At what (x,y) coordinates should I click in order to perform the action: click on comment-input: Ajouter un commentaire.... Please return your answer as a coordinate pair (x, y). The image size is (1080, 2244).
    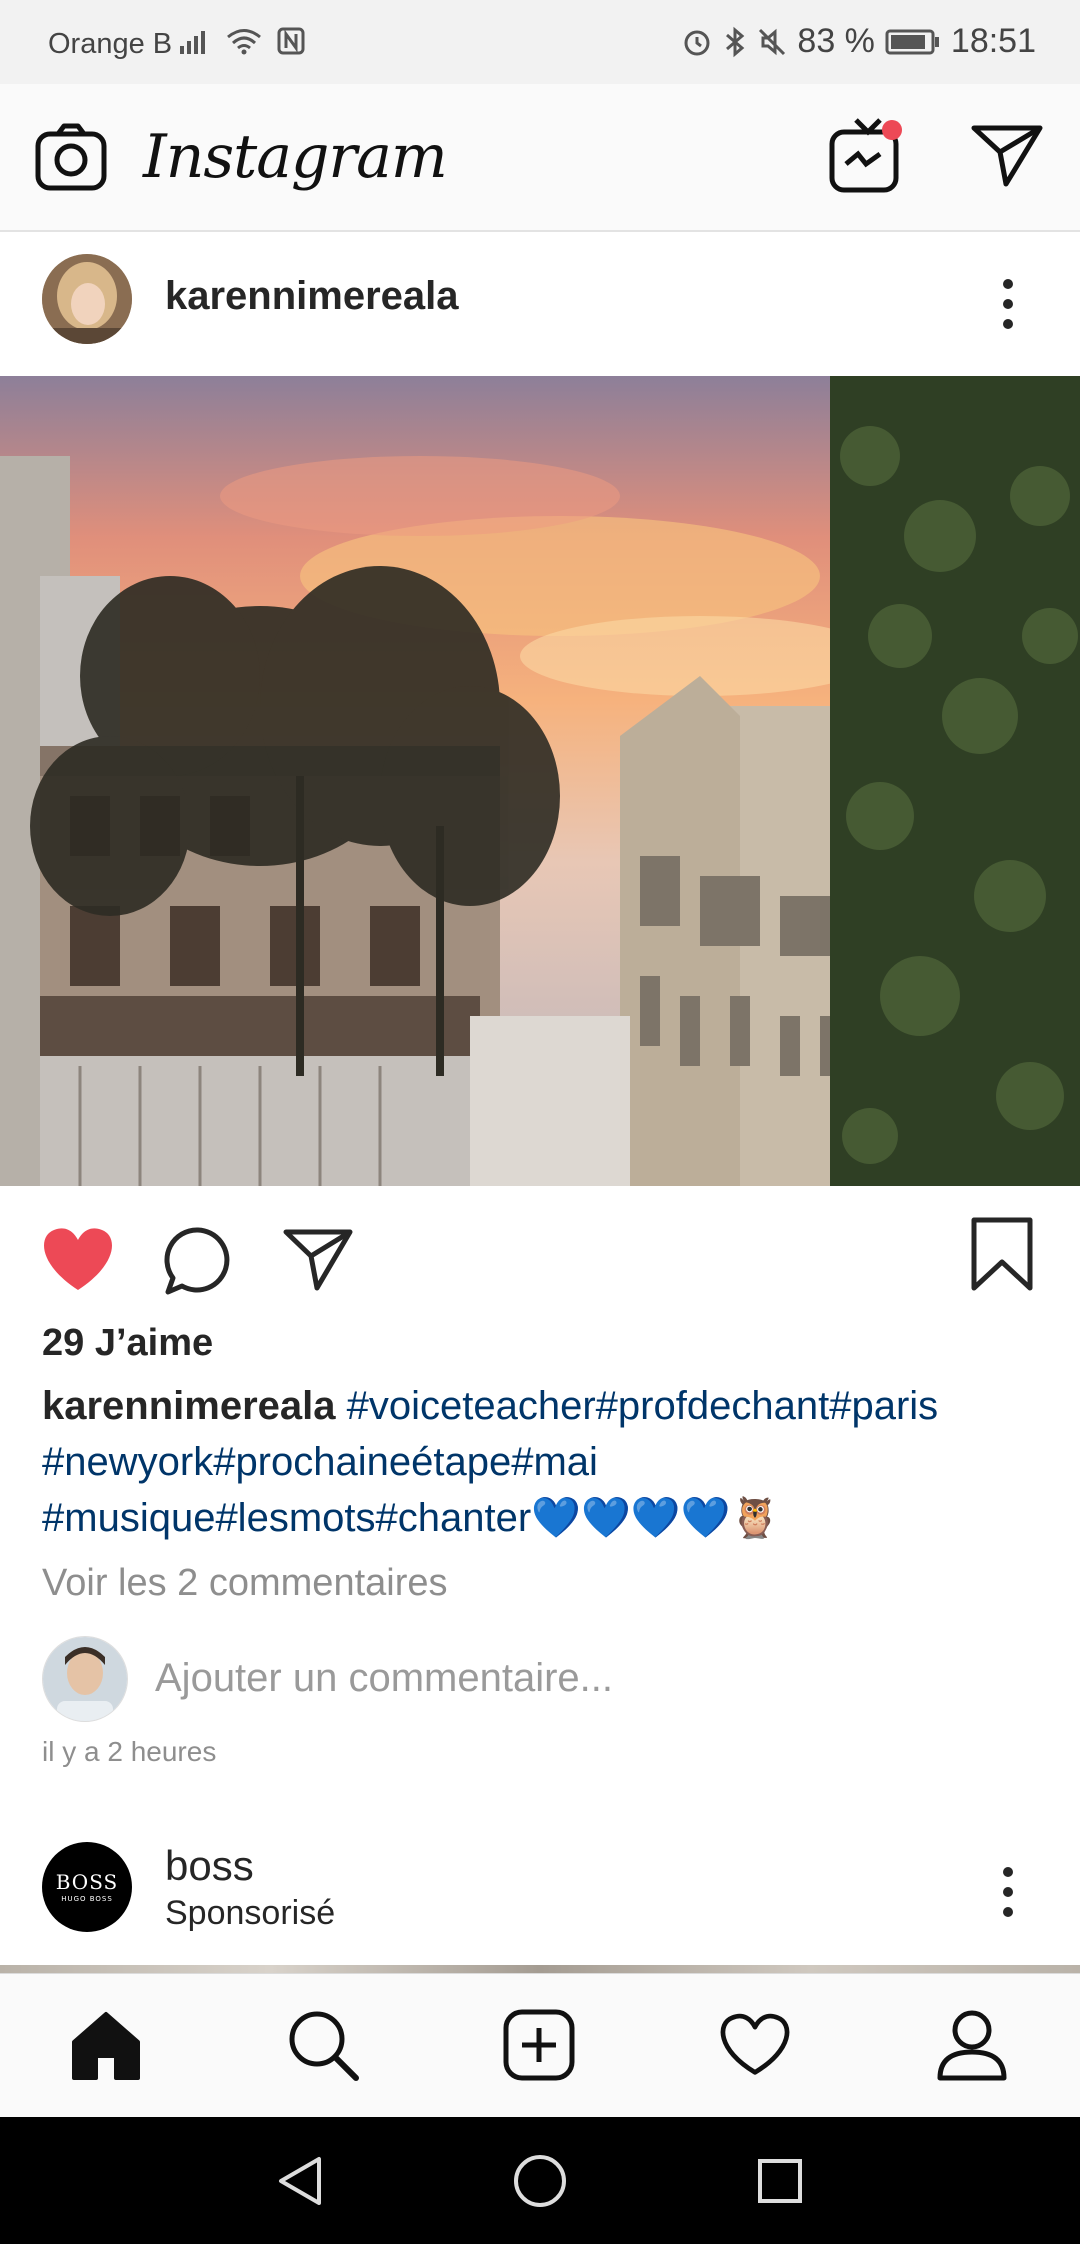
    Looking at the image, I should click on (384, 1678).